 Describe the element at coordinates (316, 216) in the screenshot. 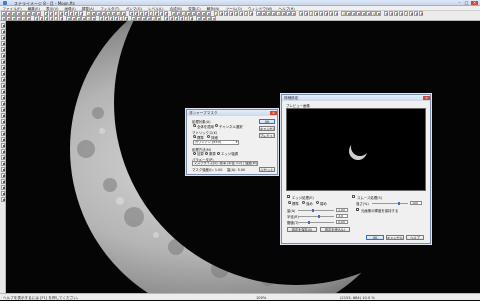

I see `radius-slider` at that location.